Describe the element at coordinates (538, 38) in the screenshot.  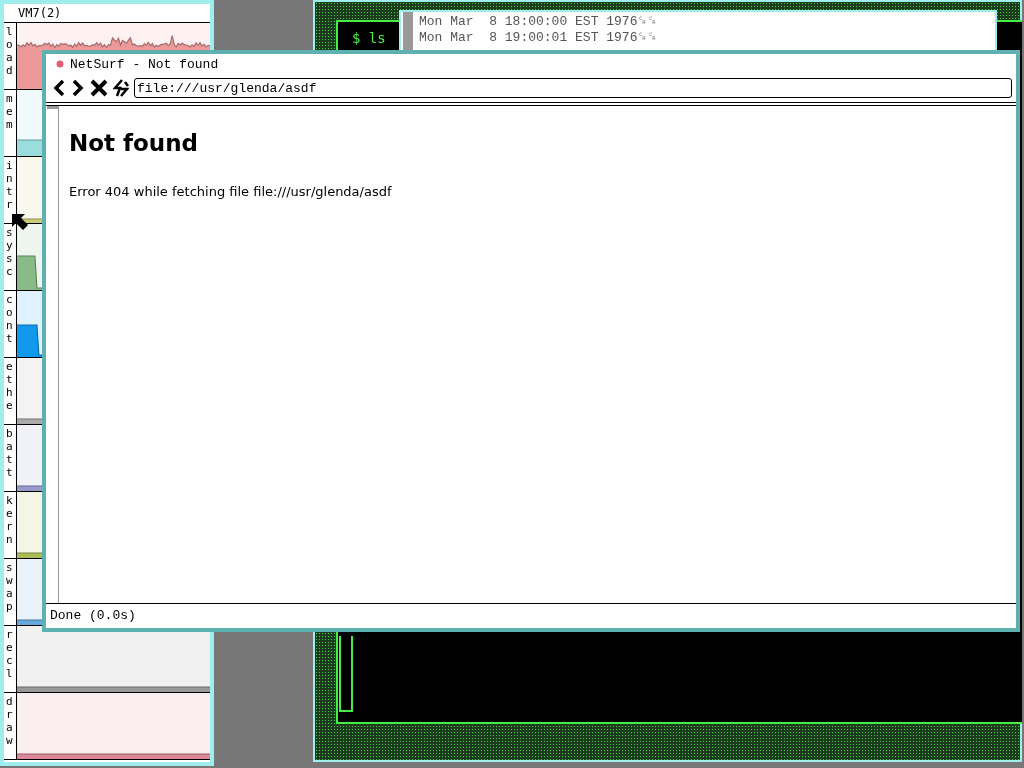
I see `date-line: Mon Mar 8 19:00:01 EST 1976␍␍` at that location.